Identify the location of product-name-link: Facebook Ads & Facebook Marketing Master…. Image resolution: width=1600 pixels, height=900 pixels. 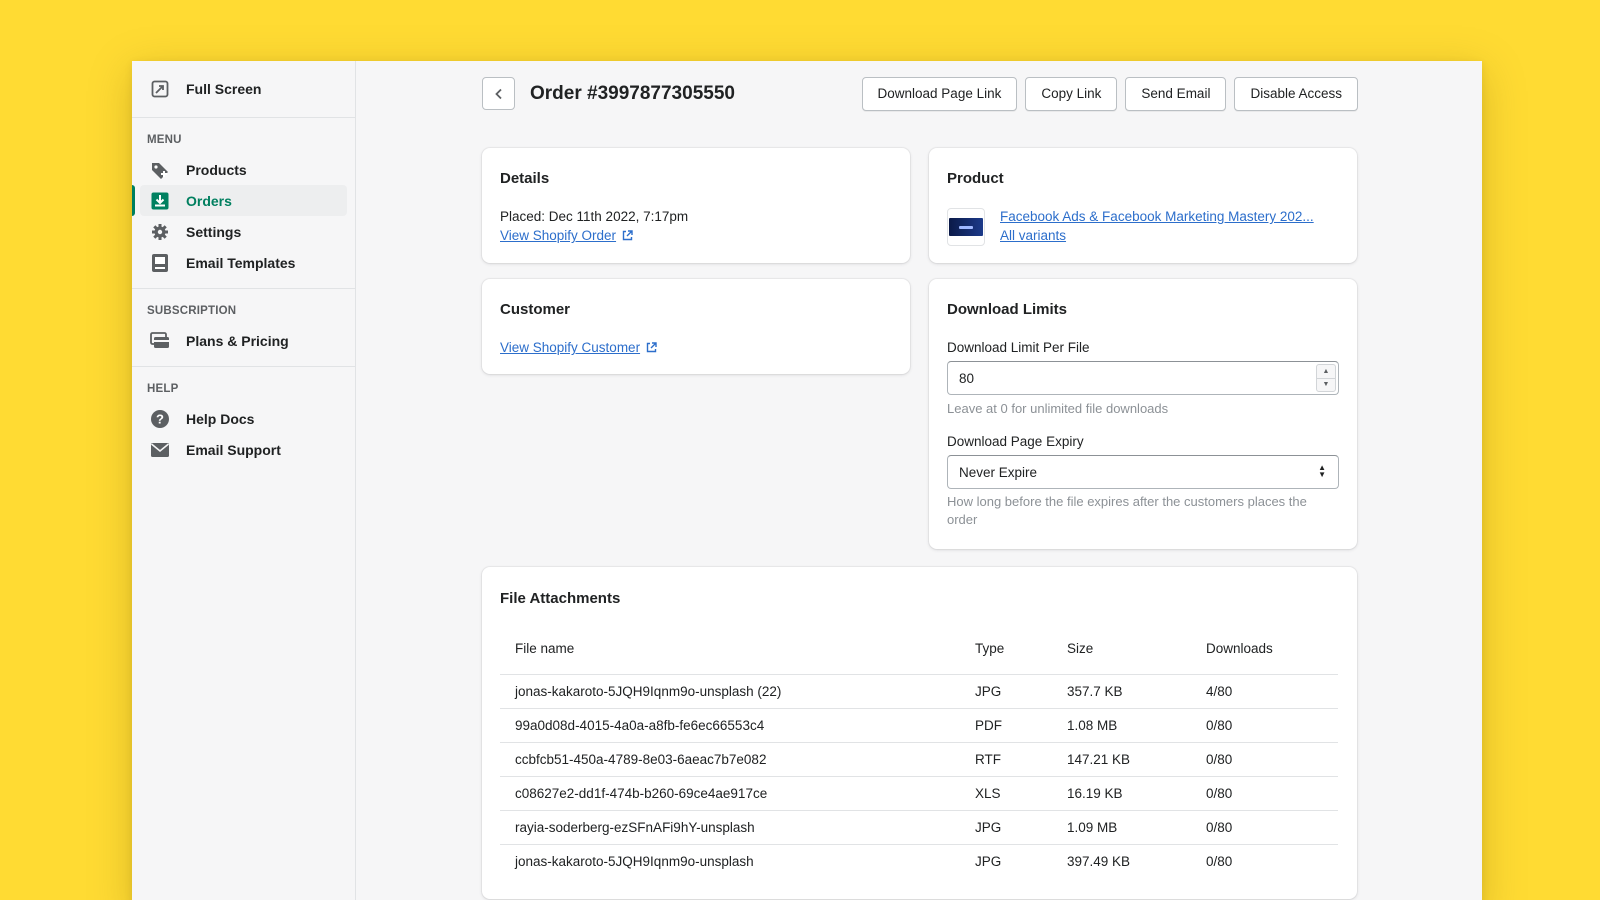
(1157, 216).